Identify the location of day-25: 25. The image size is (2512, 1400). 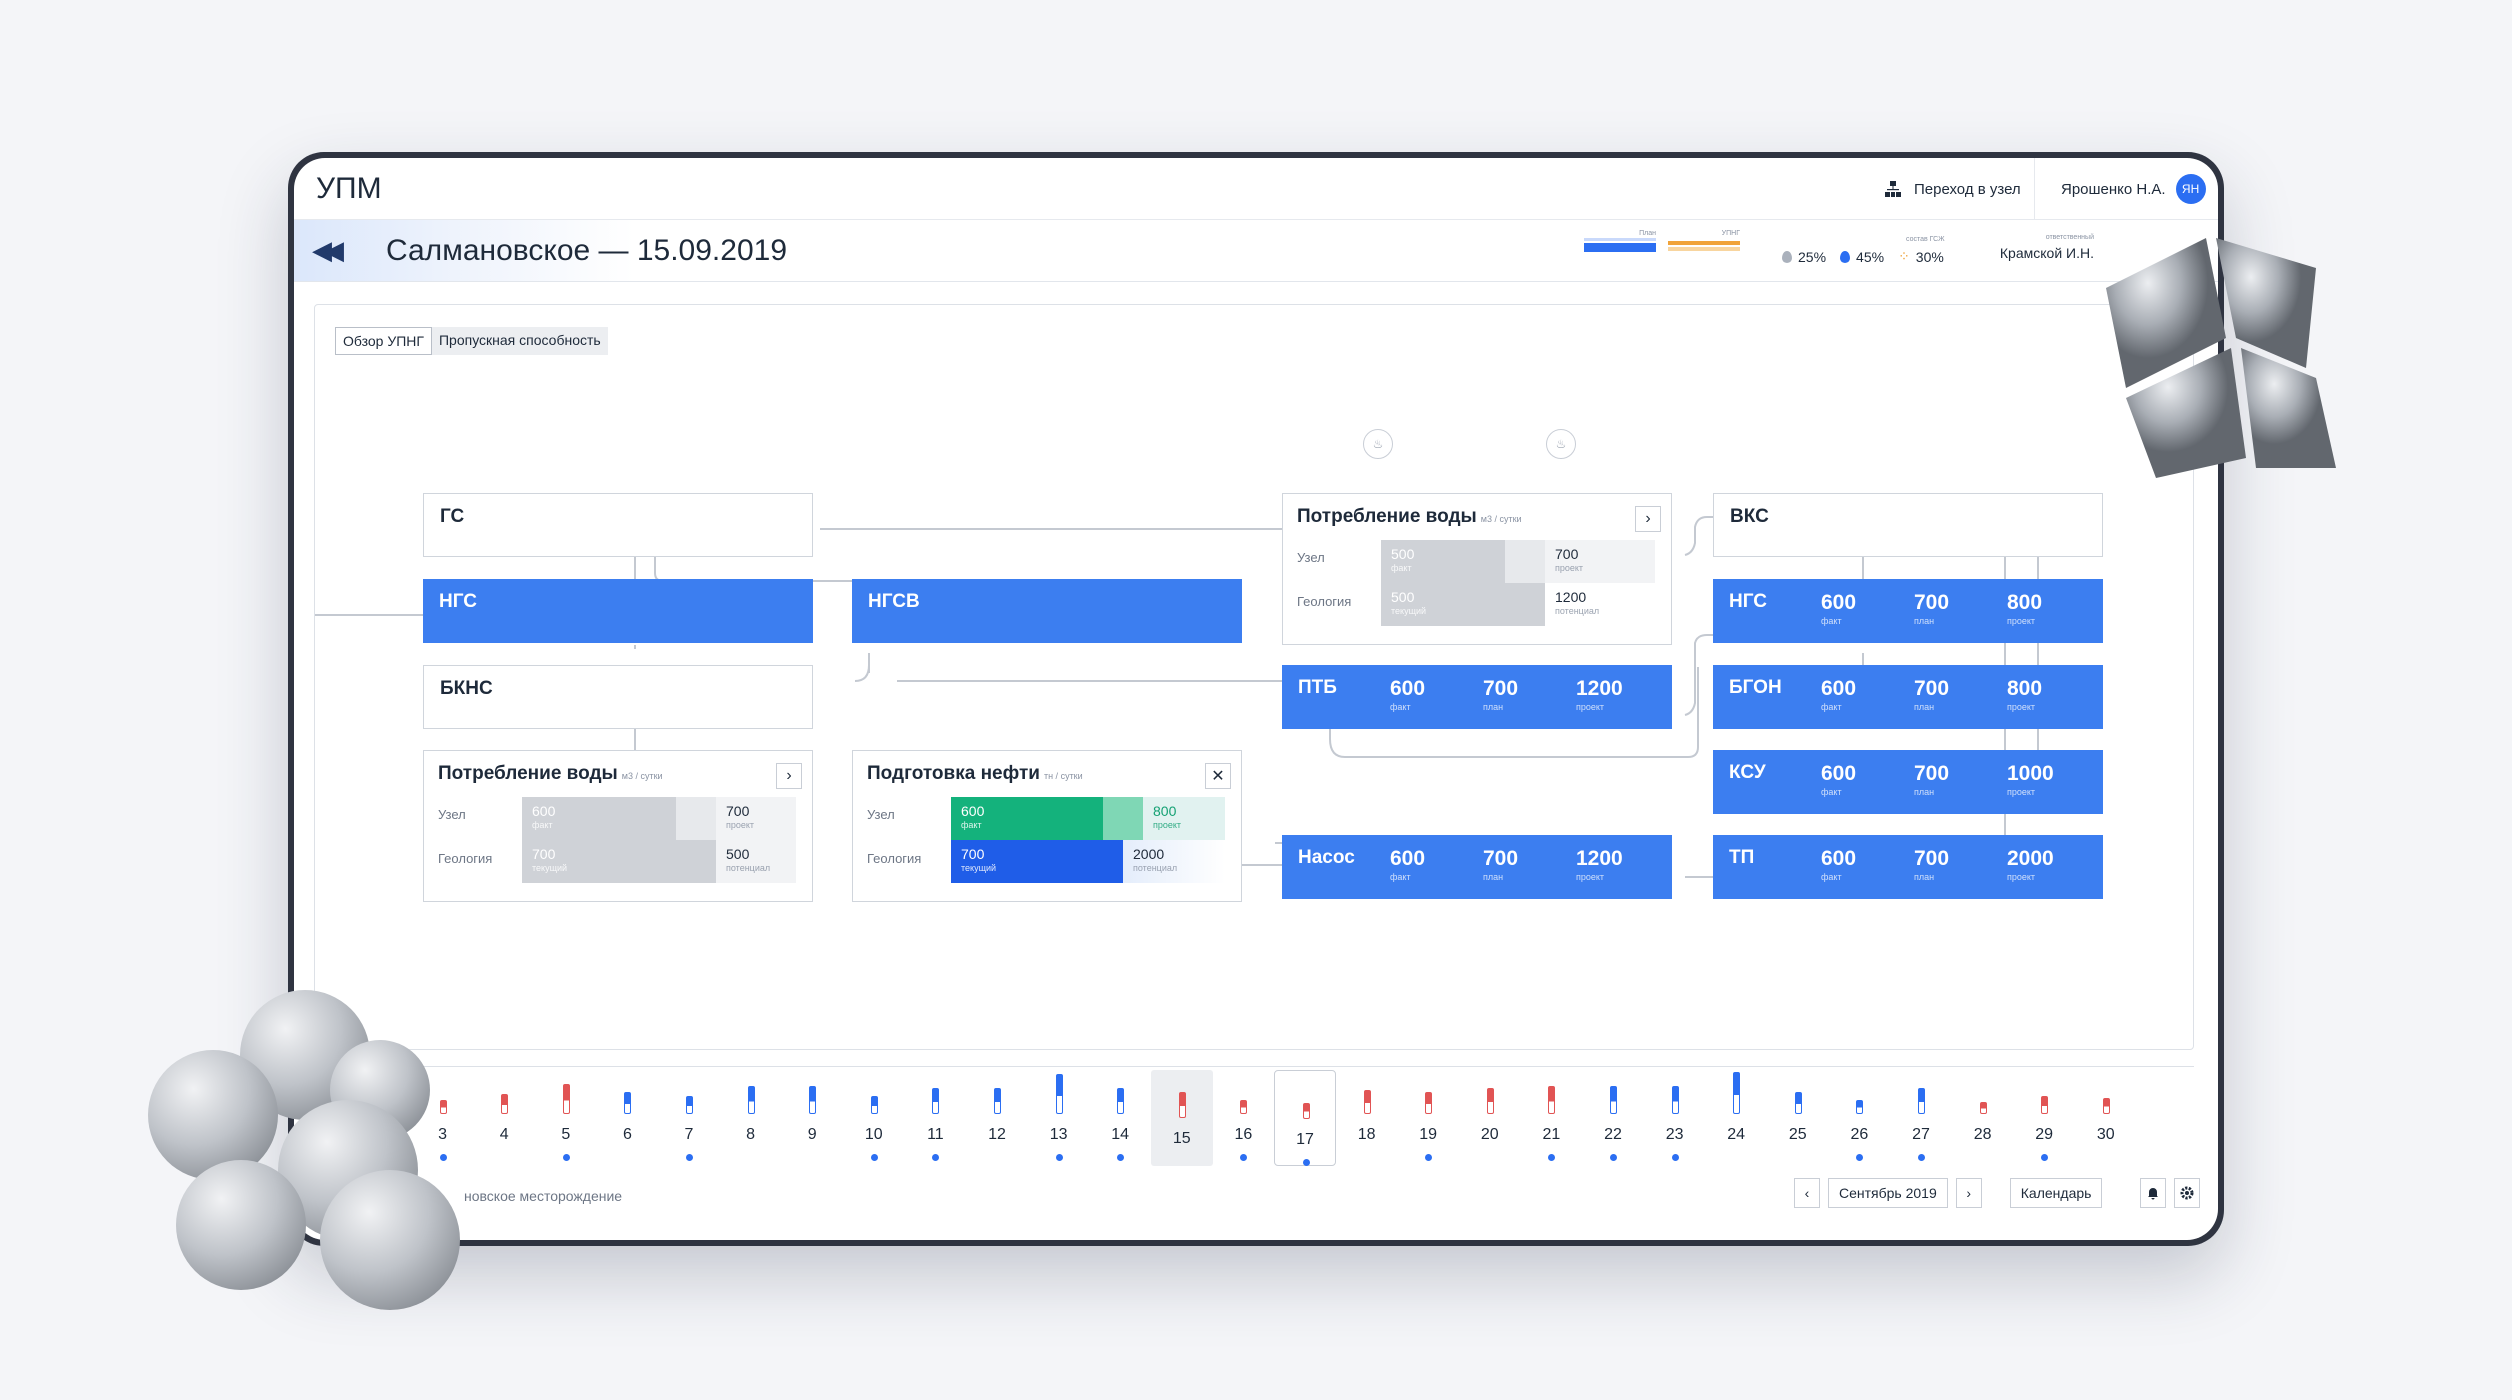
(1798, 1119).